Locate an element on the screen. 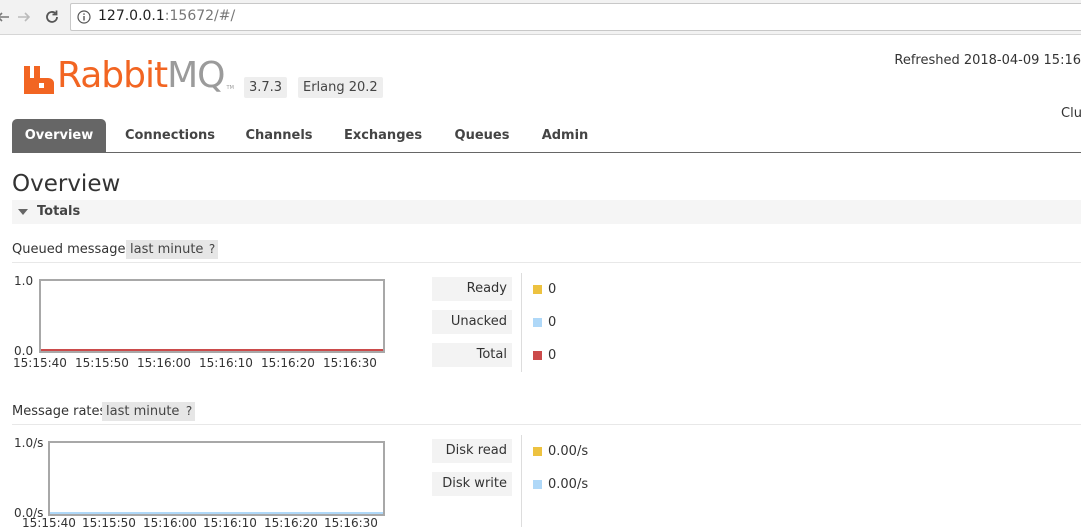  queued-legend-separator is located at coordinates (521, 322).